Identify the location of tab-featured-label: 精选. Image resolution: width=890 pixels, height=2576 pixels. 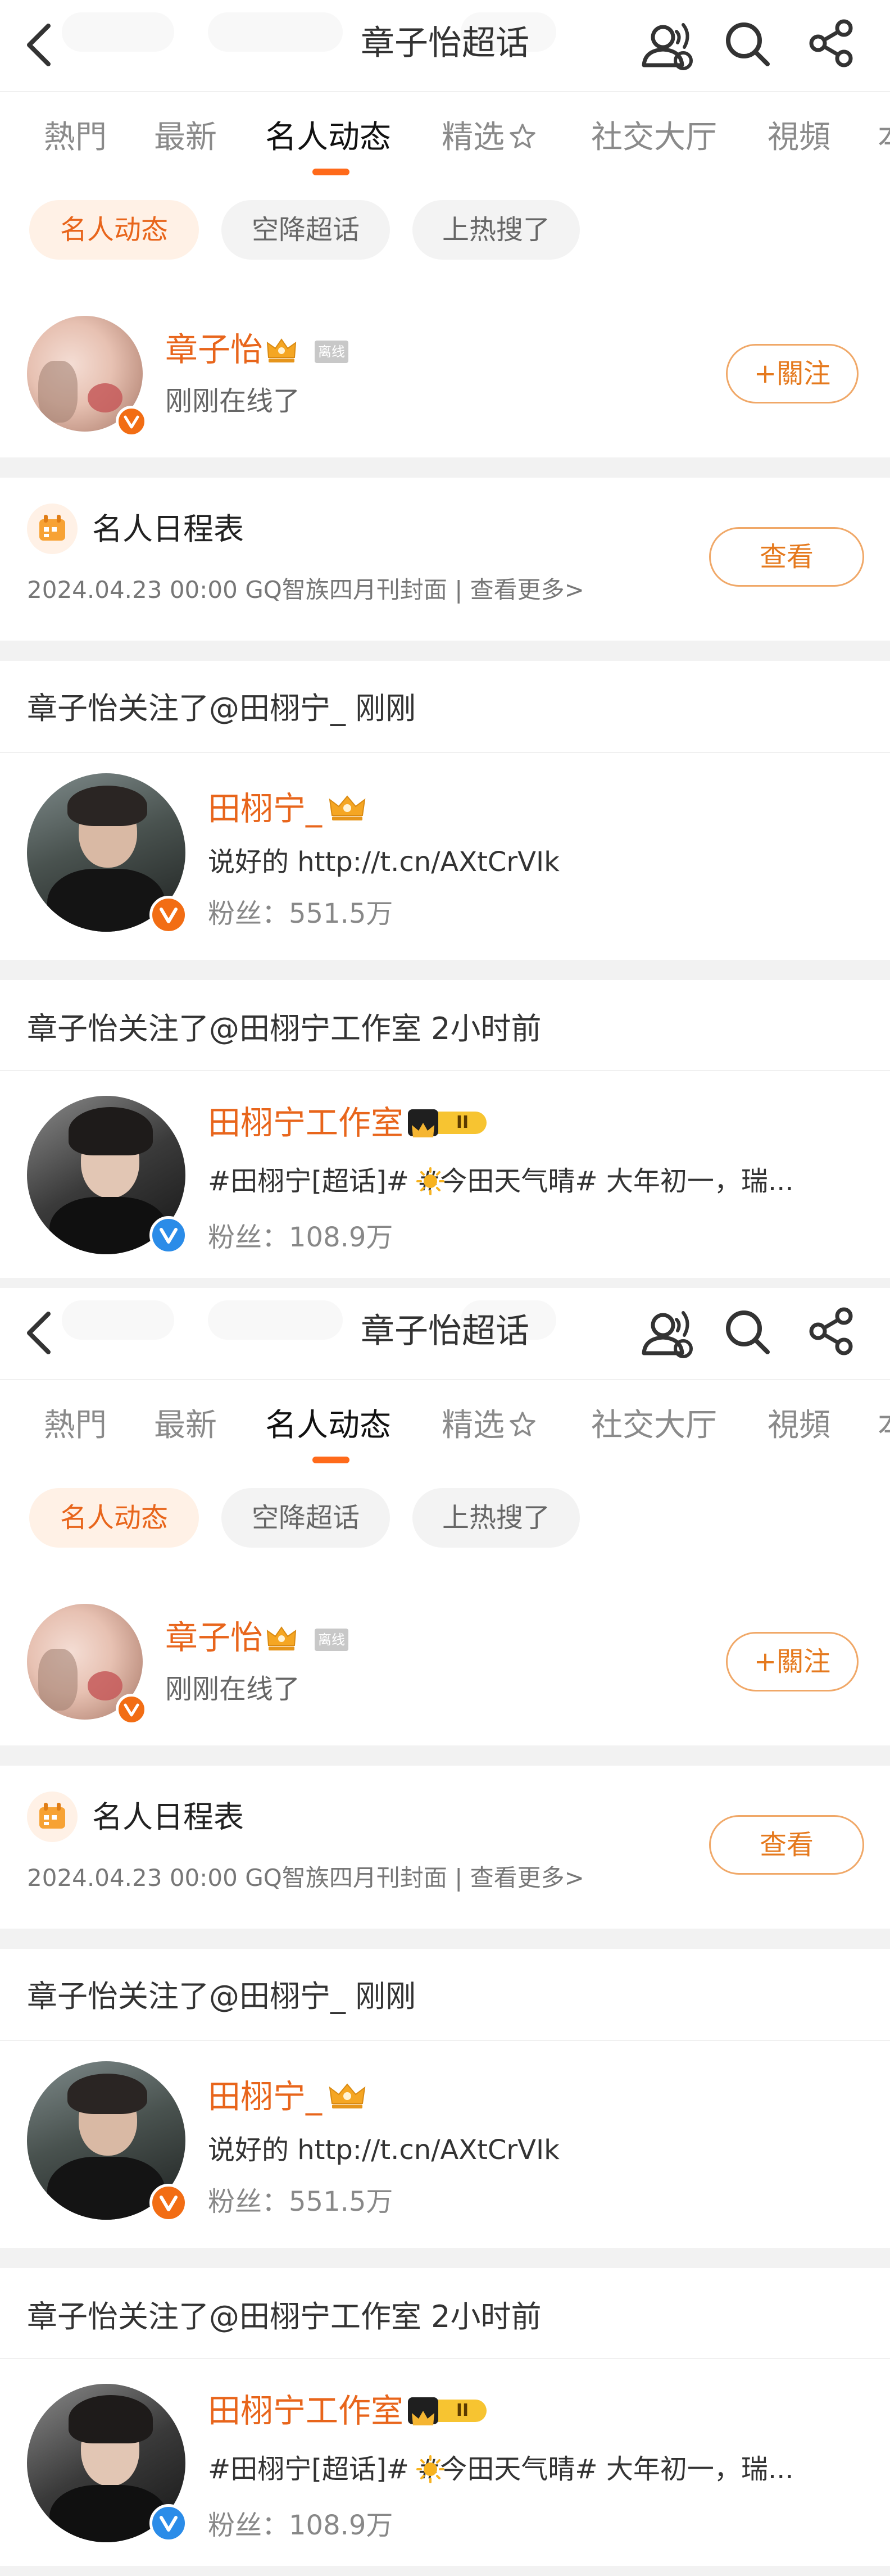
(473, 137).